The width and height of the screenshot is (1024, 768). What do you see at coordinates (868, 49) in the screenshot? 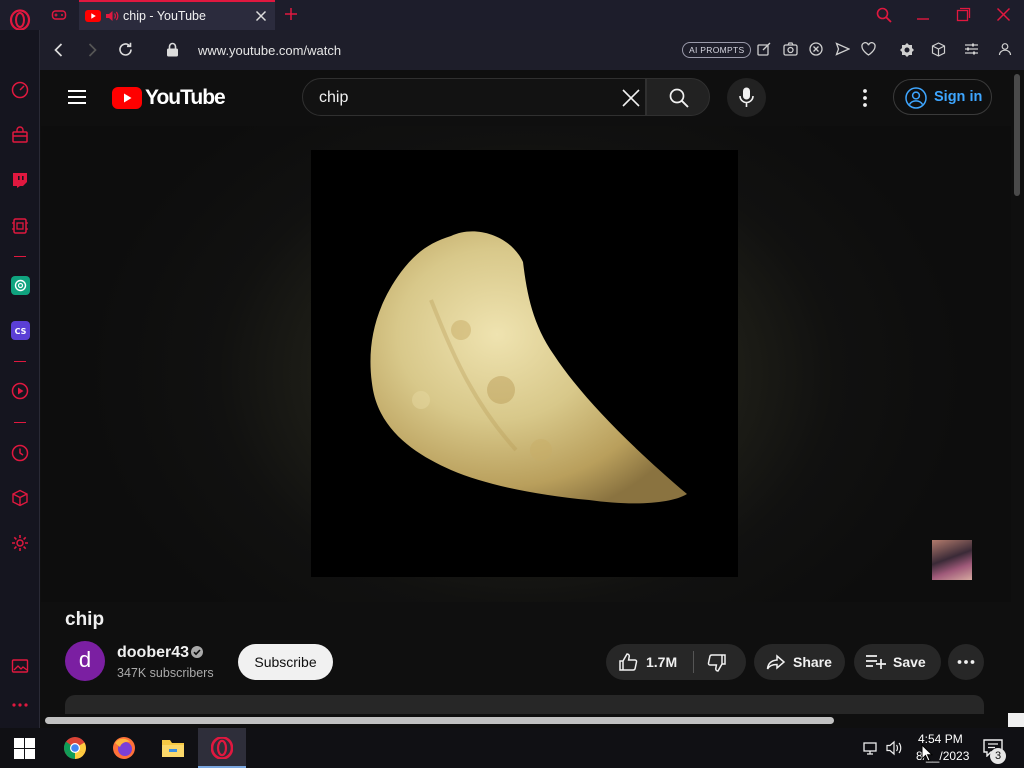
I see `heart-icon` at bounding box center [868, 49].